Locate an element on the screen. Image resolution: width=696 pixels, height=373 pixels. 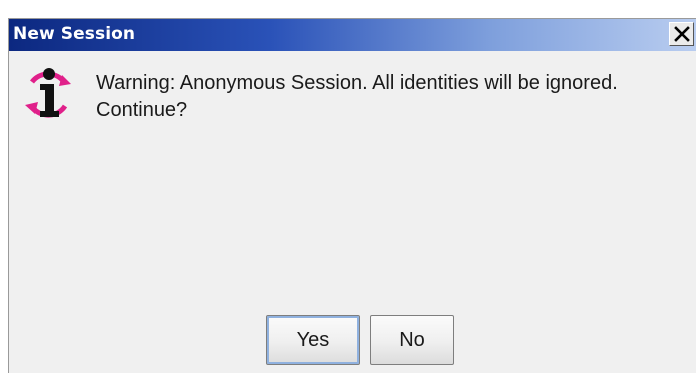
info-icon is located at coordinates (48, 94).